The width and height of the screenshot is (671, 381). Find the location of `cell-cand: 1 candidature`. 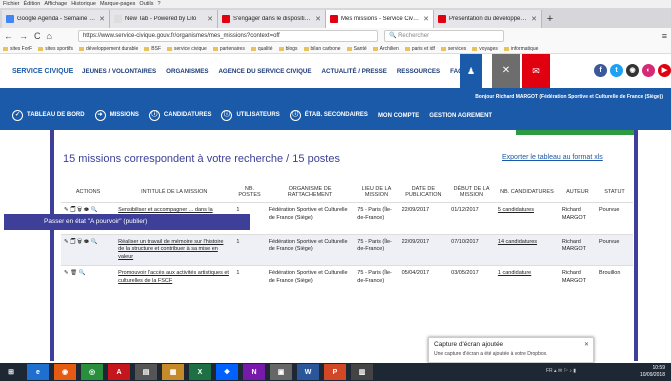

cell-cand: 1 candidature is located at coordinates (526, 277).